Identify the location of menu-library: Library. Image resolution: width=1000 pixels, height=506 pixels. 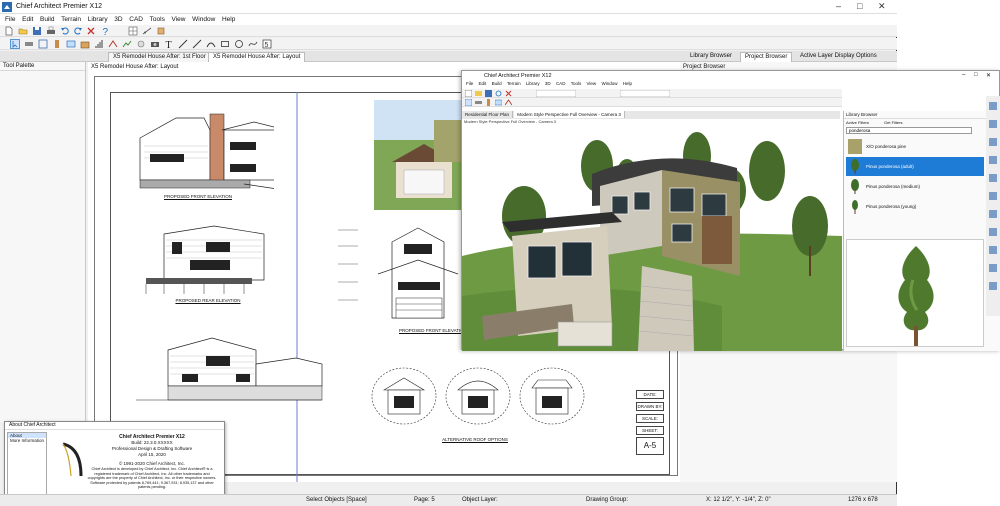
(98, 19).